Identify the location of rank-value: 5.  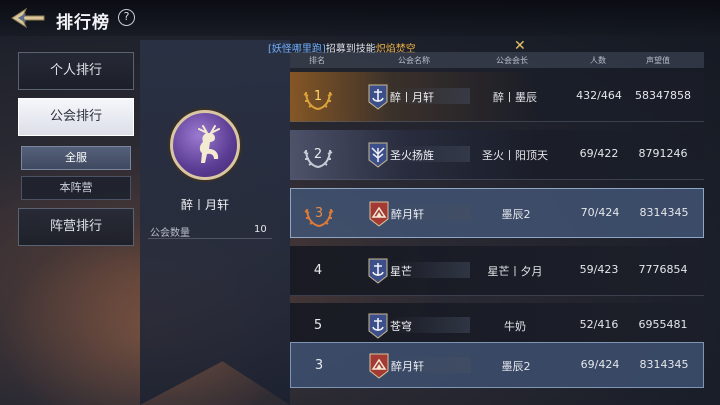
(318, 325).